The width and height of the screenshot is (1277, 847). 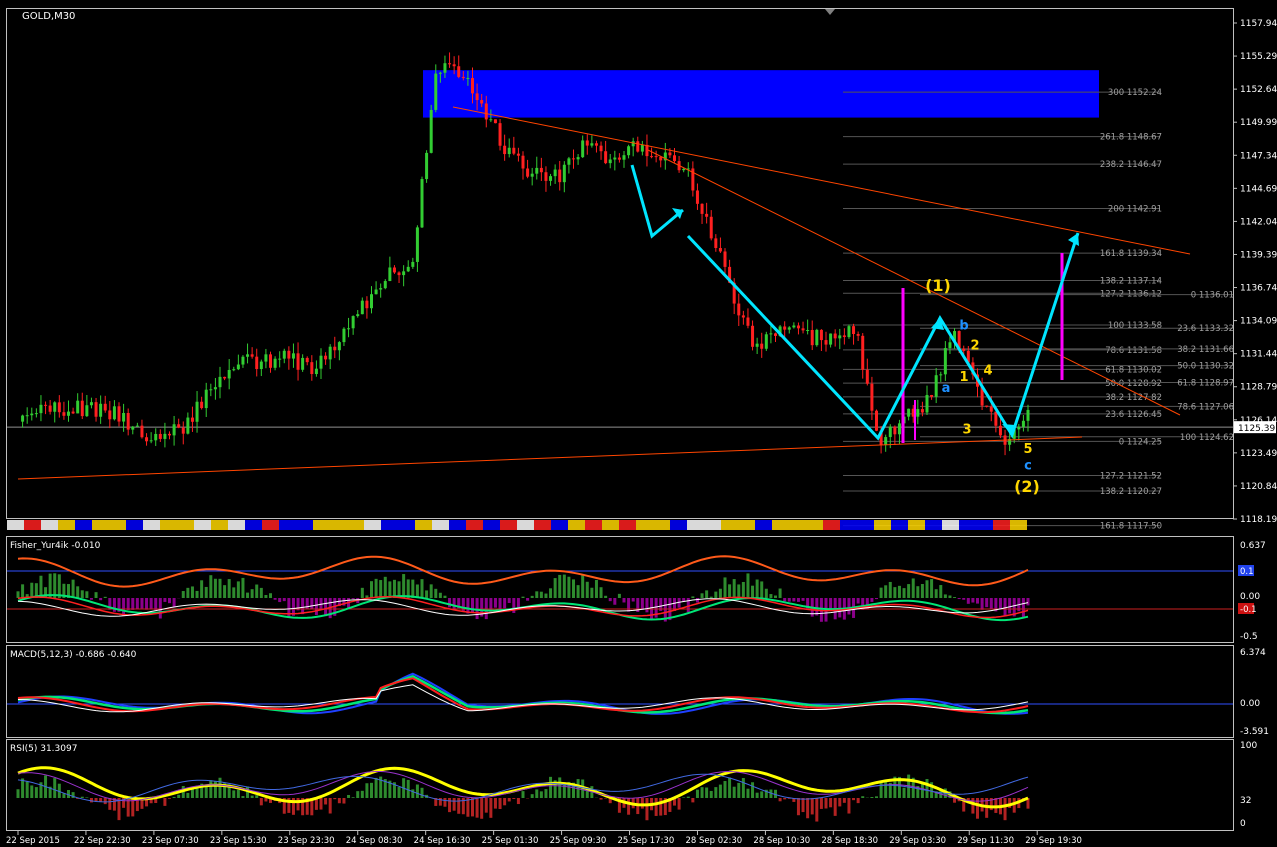 What do you see at coordinates (761, 94) in the screenshot?
I see `supply-zone-layer` at bounding box center [761, 94].